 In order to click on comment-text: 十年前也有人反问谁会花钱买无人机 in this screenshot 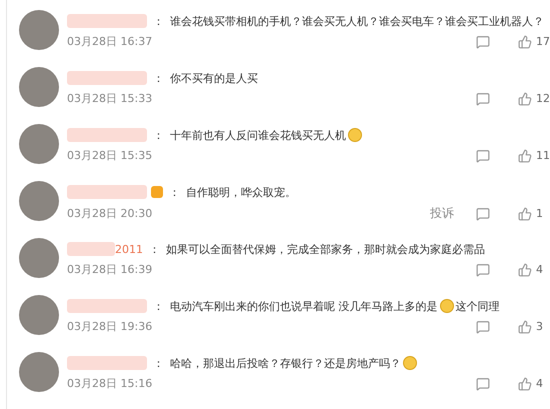, I will do `click(258, 135)`.